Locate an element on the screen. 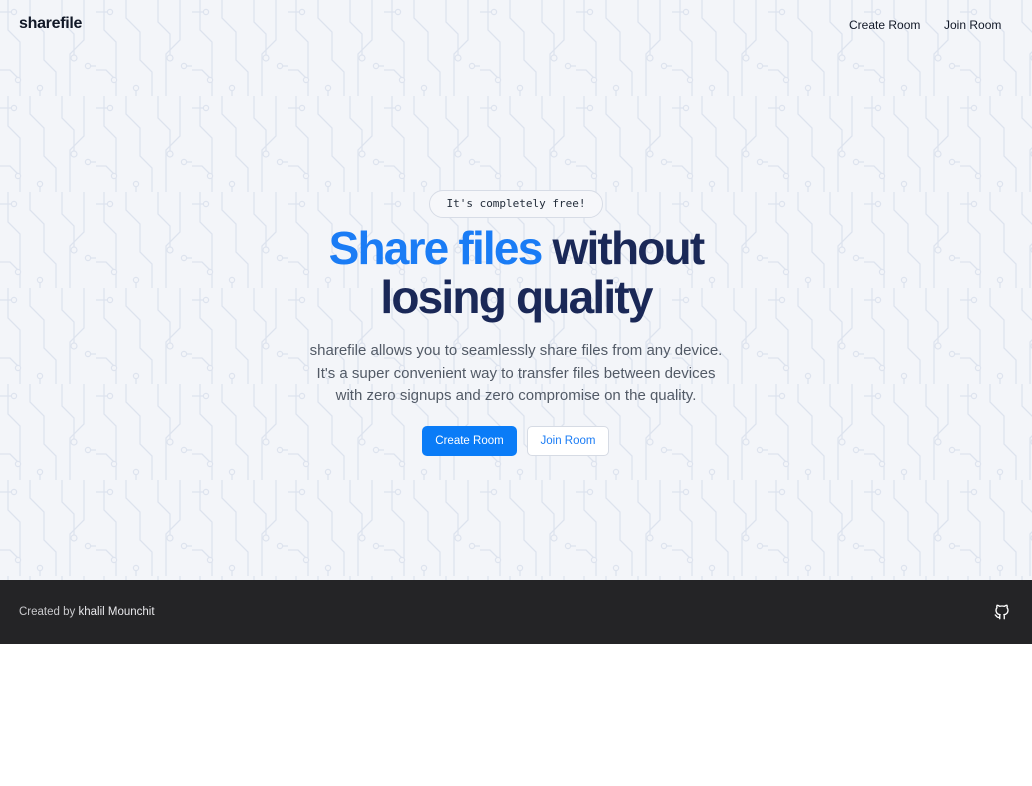  join-room-button: Join Room is located at coordinates (568, 441).